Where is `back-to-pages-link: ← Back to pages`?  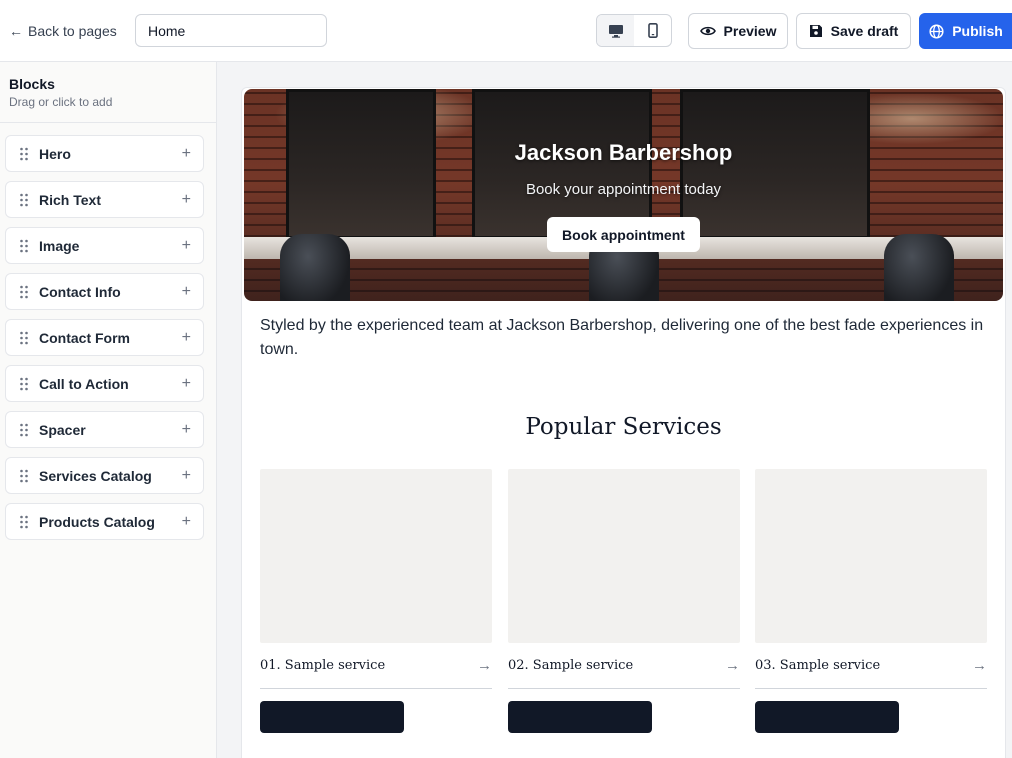 back-to-pages-link: ← Back to pages is located at coordinates (63, 31).